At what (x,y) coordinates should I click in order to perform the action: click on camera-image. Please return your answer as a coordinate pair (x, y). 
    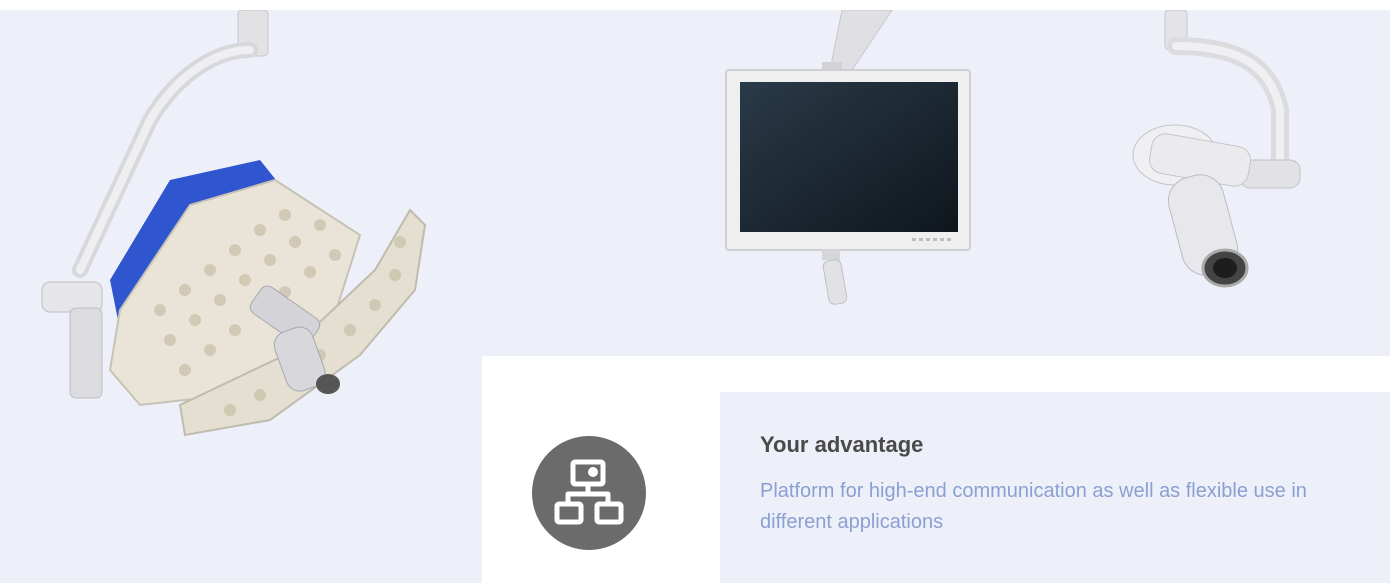
    Looking at the image, I should click on (1220, 155).